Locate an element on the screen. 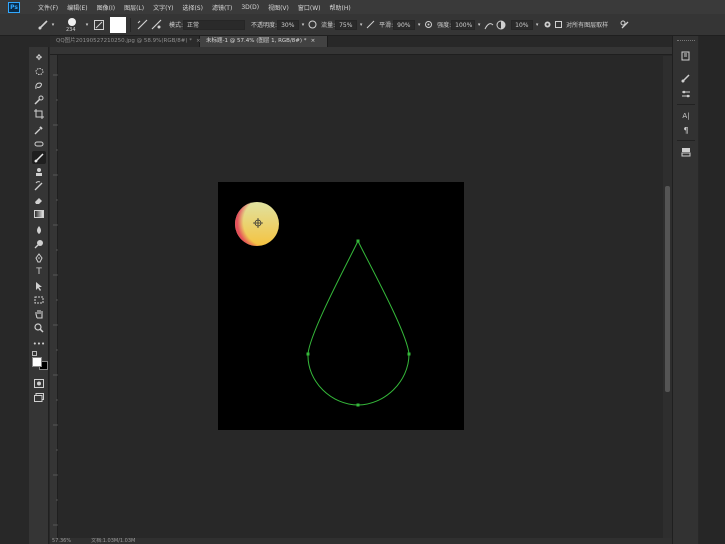  flow-field: 75% is located at coordinates (346, 24).